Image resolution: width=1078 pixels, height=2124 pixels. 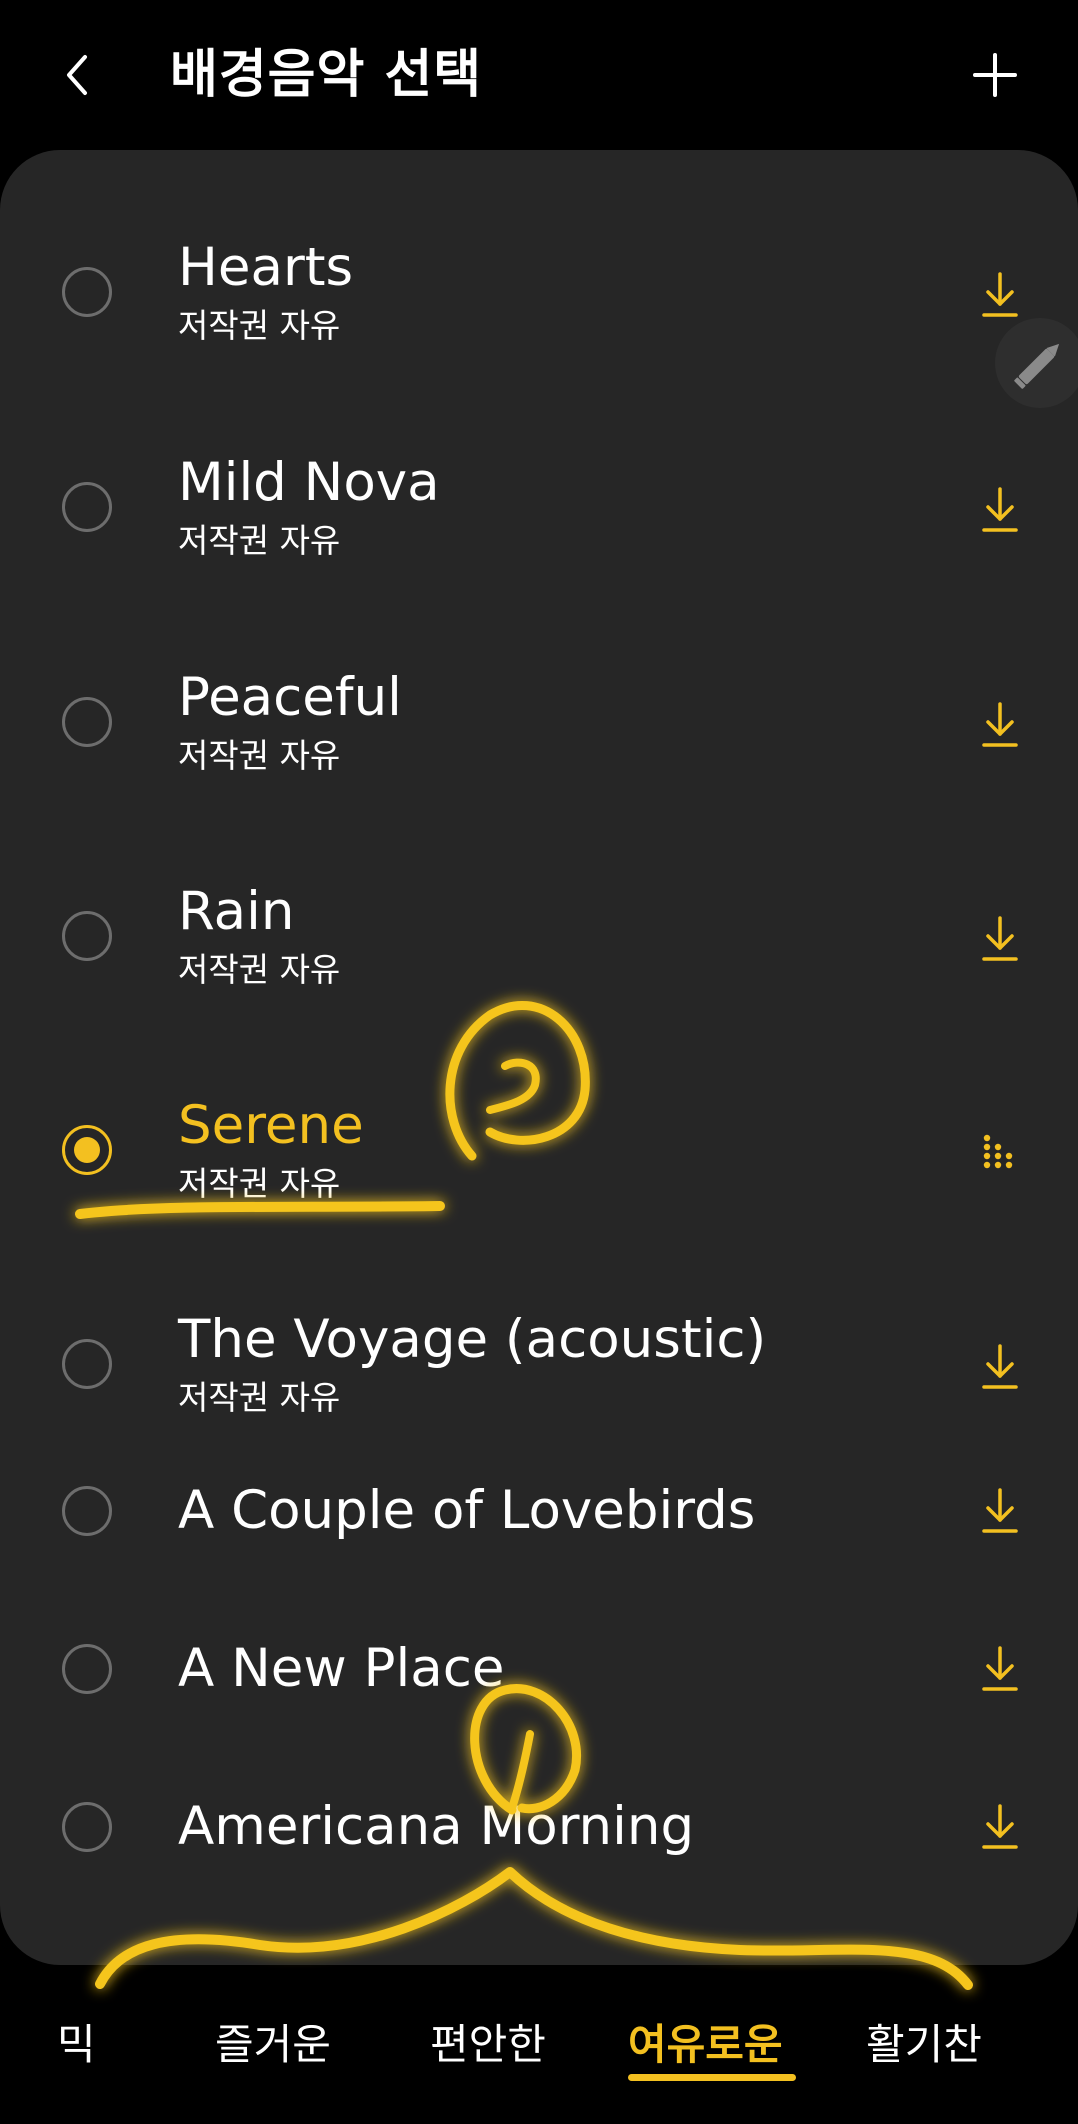 I want to click on add-button, so click(x=995, y=75).